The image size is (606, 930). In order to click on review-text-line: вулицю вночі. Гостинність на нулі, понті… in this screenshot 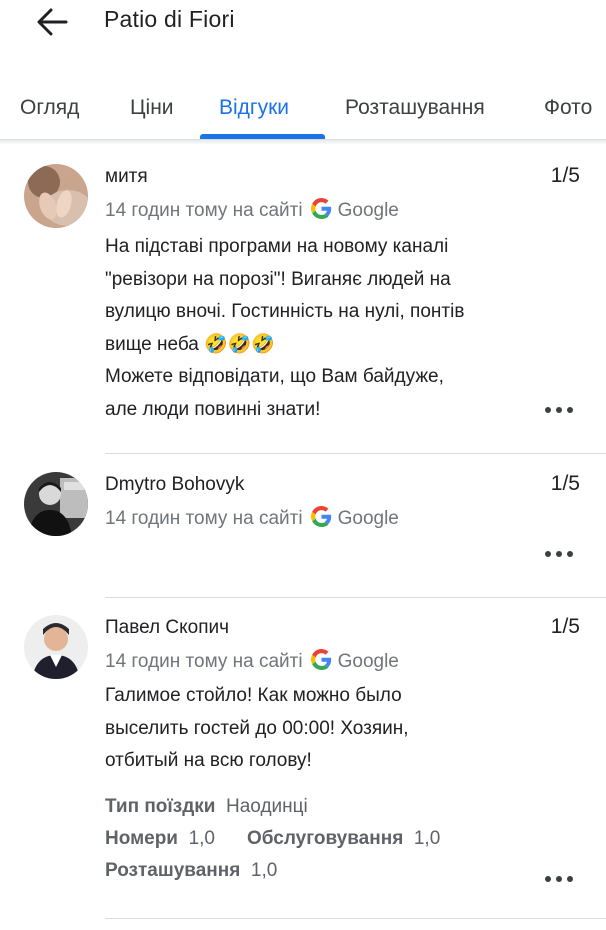, I will do `click(285, 311)`.